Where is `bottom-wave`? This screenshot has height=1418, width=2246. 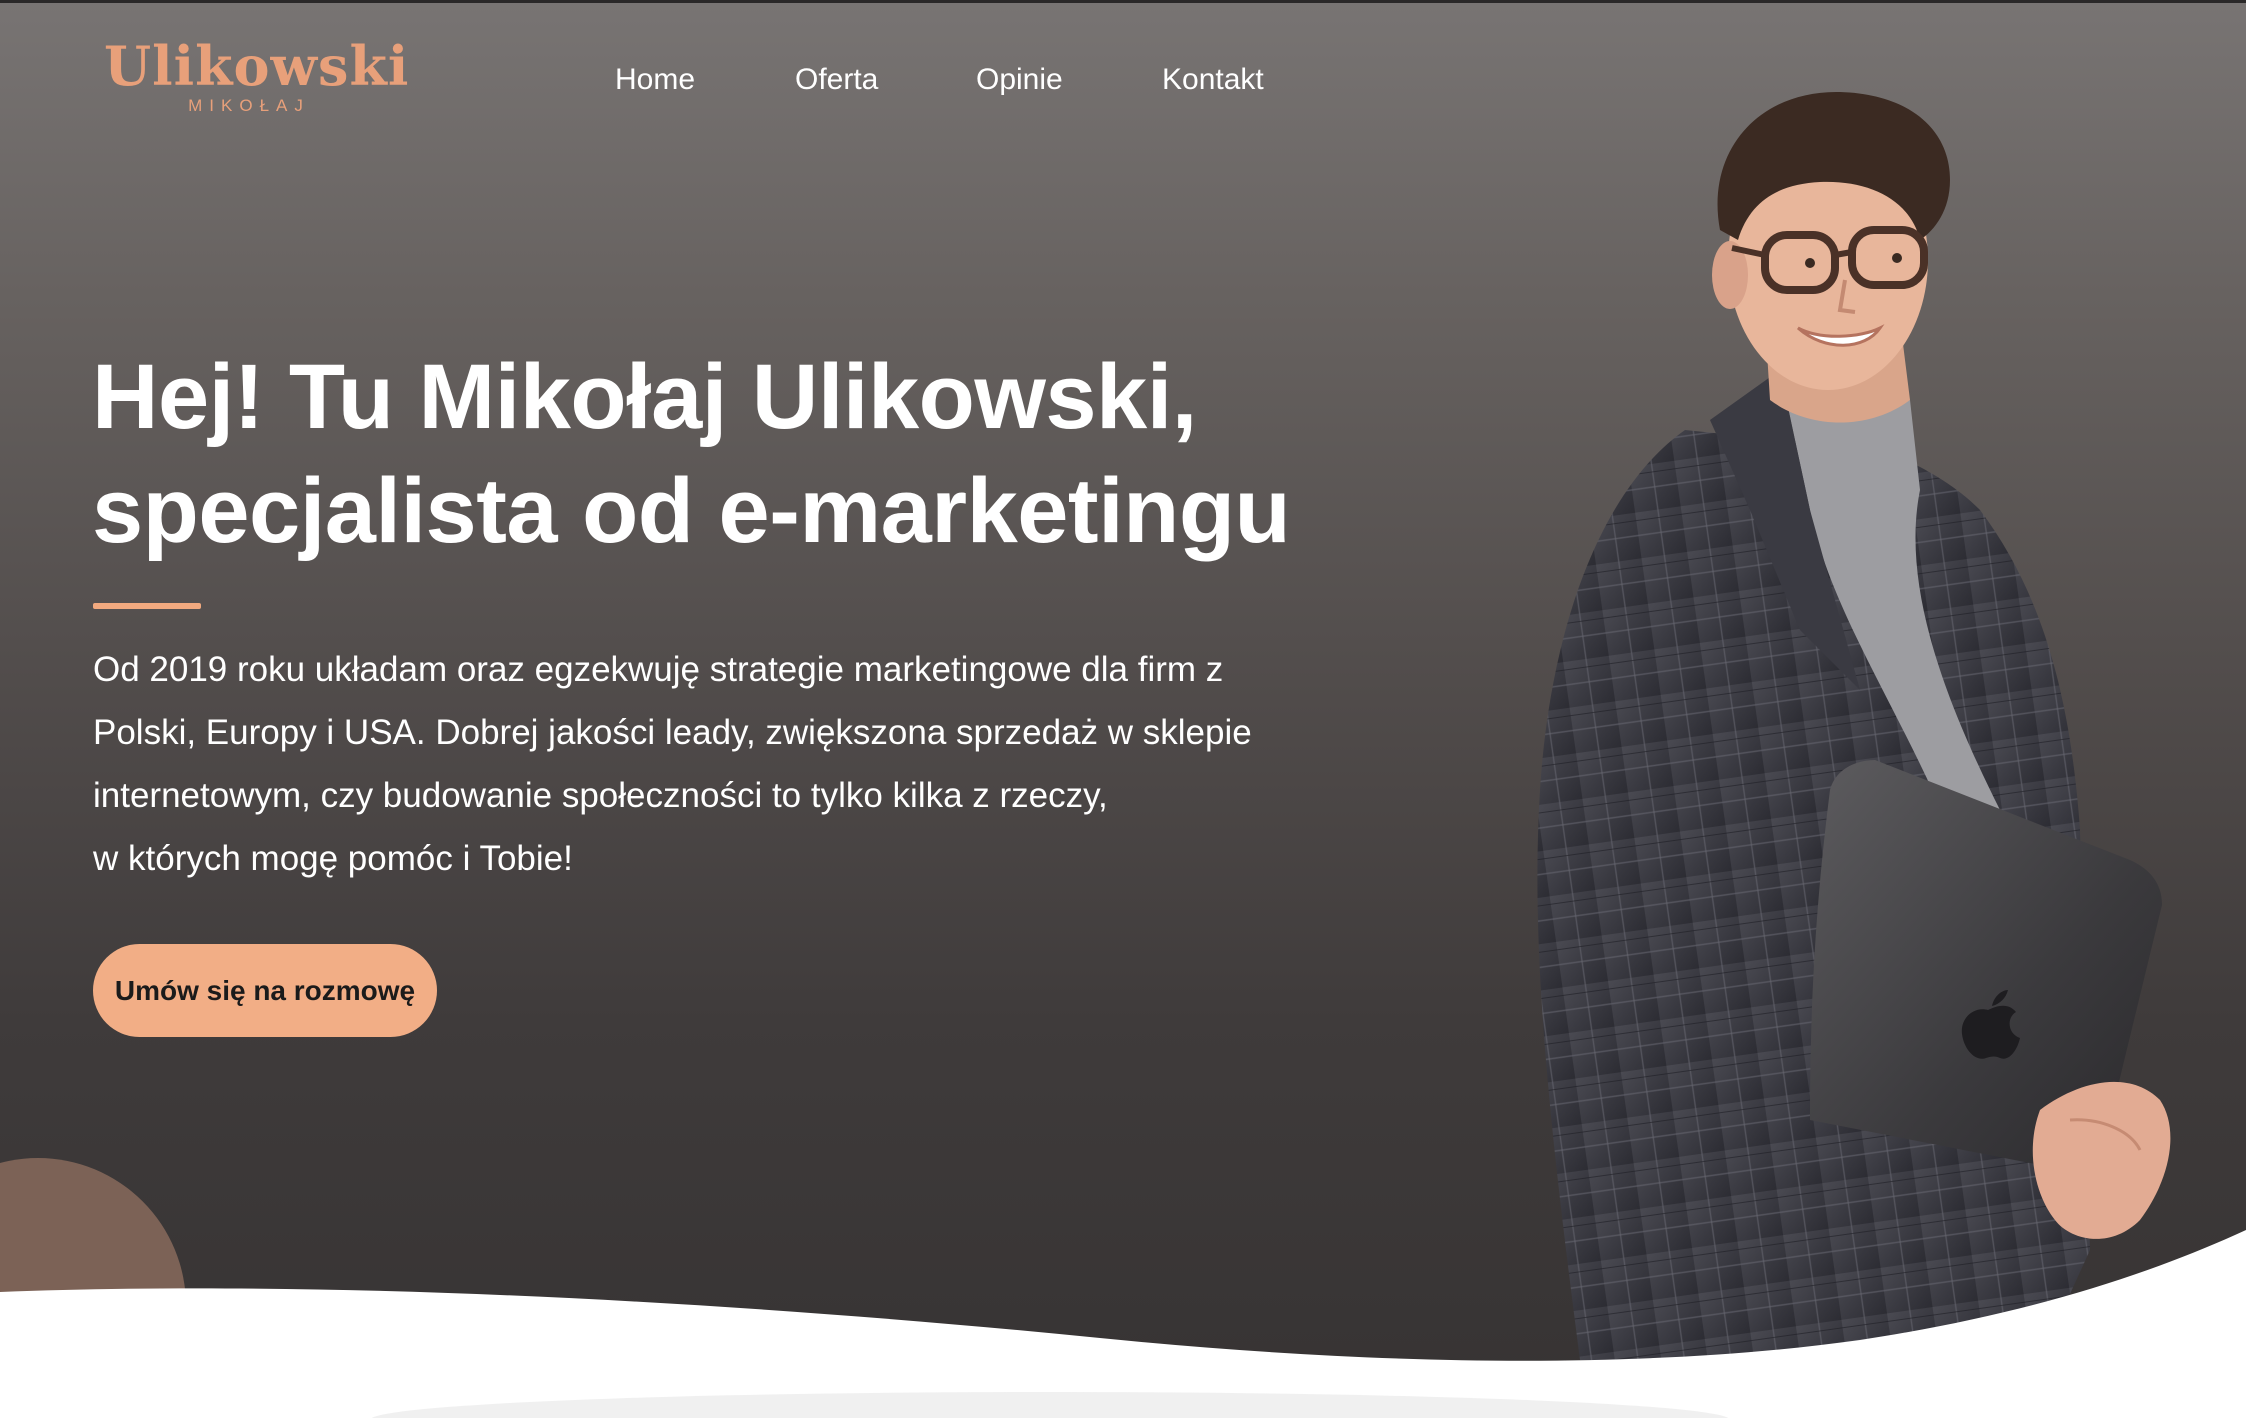 bottom-wave is located at coordinates (1123, 1324).